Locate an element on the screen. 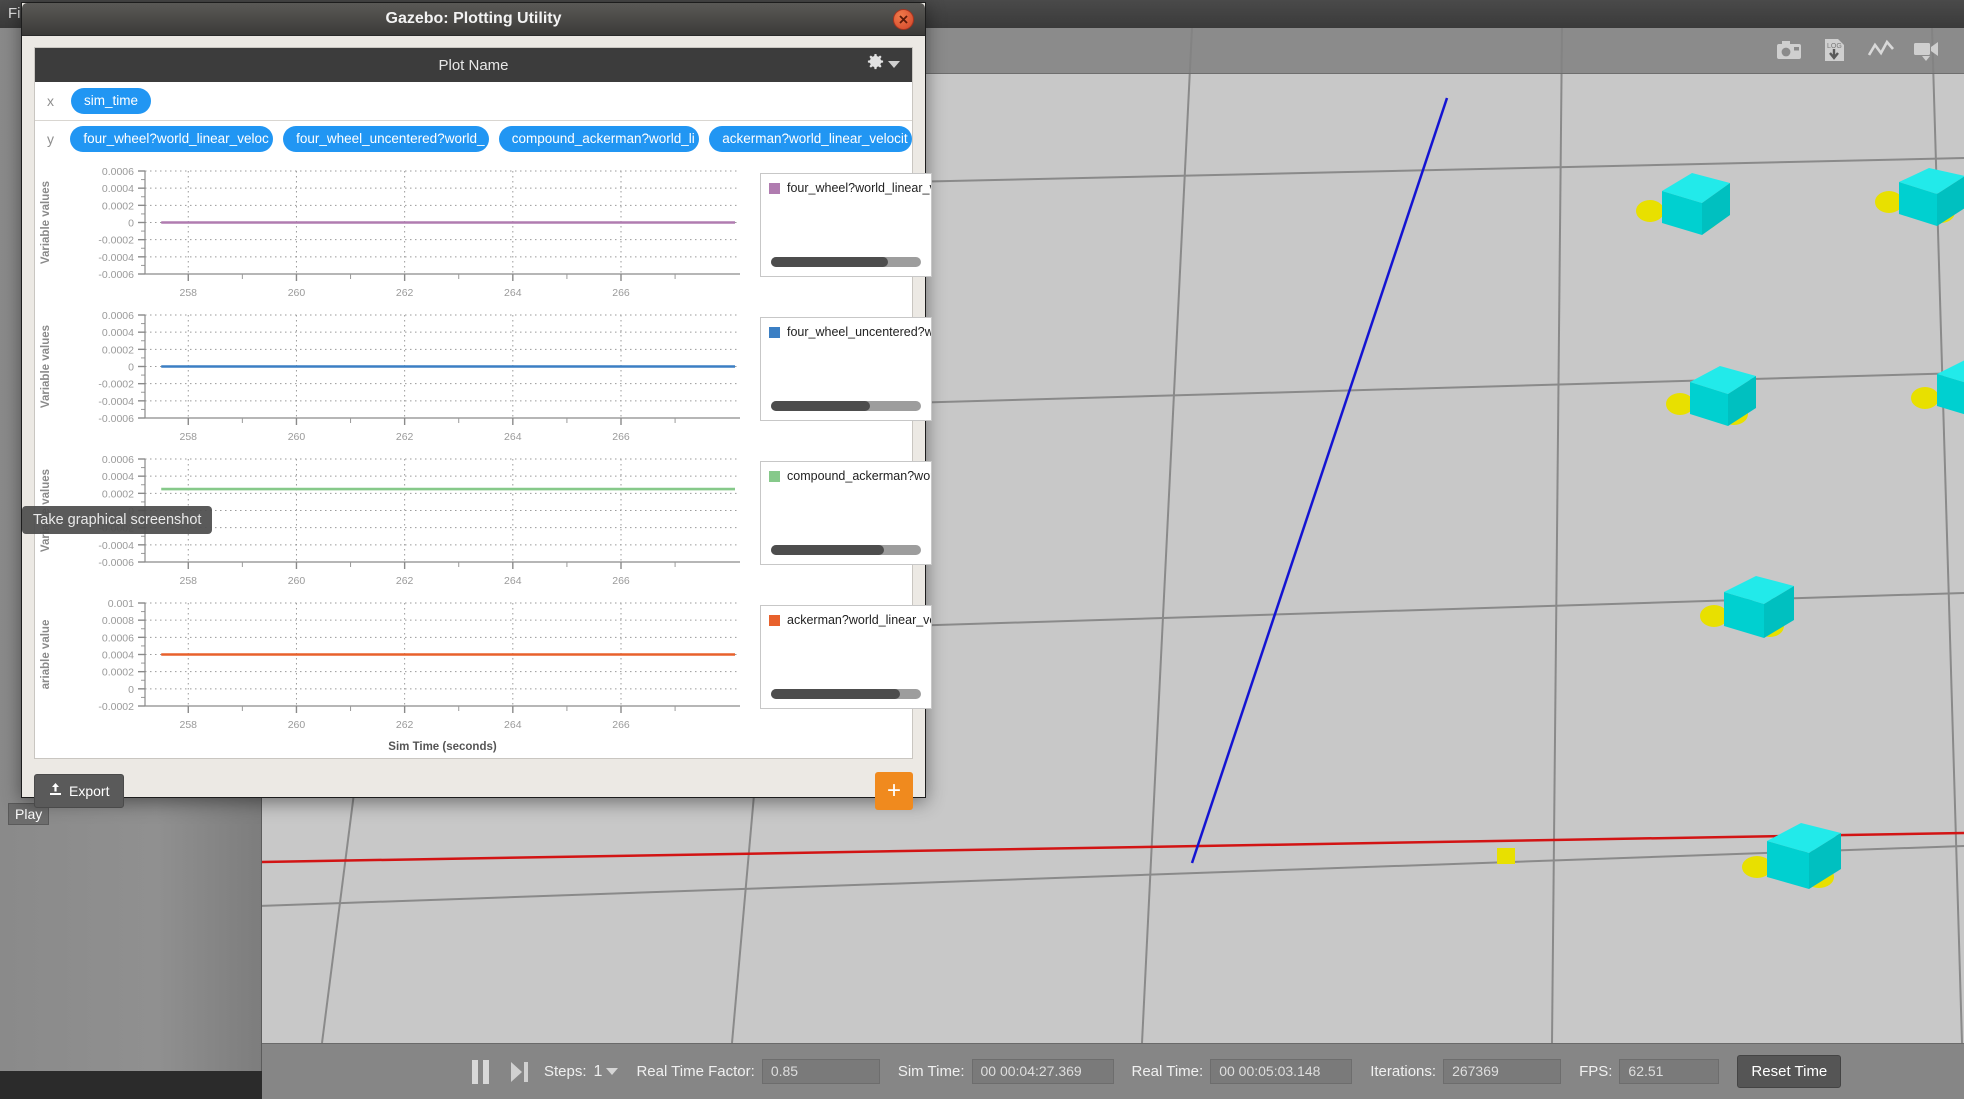  legend-item-2: compound_ackerman?world_li is located at coordinates (846, 472).